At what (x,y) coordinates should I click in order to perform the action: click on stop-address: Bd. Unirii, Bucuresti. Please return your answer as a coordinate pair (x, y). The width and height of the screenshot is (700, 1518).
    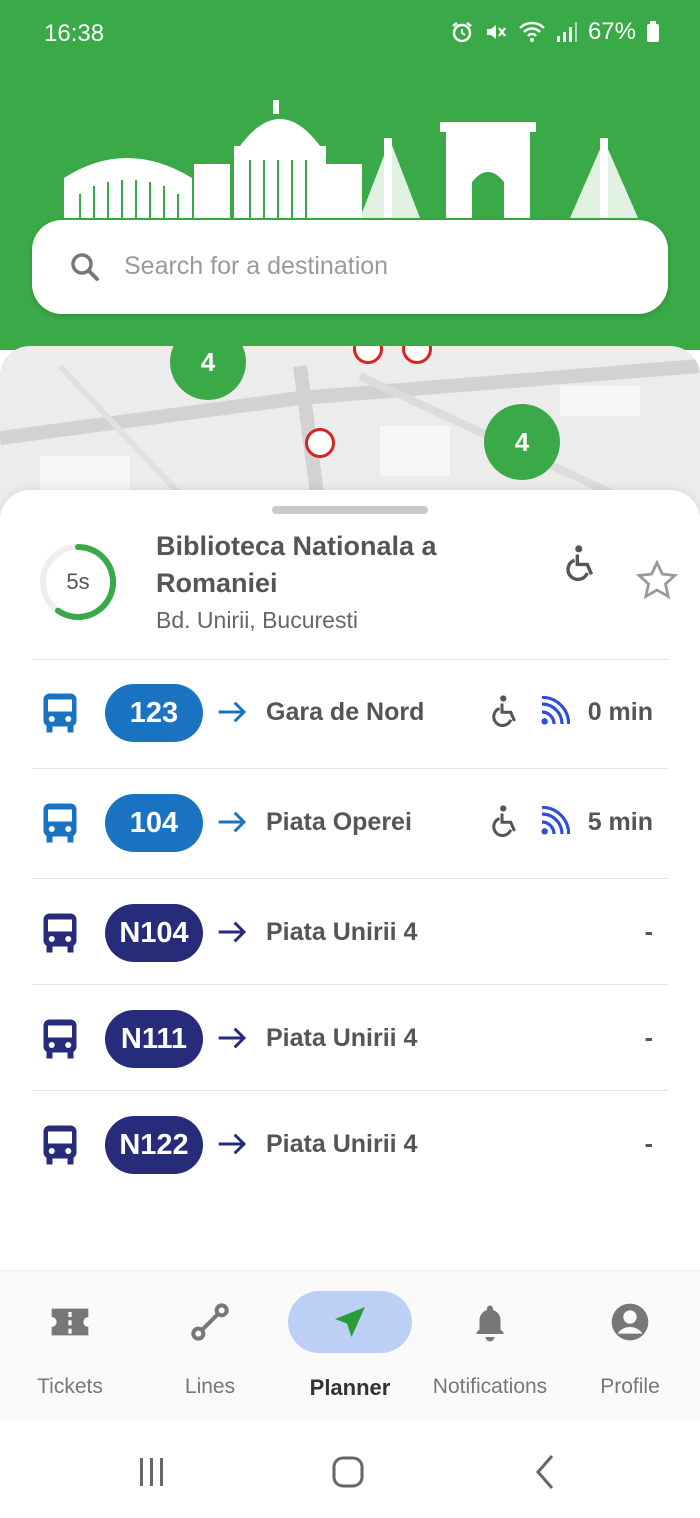
    Looking at the image, I should click on (257, 620).